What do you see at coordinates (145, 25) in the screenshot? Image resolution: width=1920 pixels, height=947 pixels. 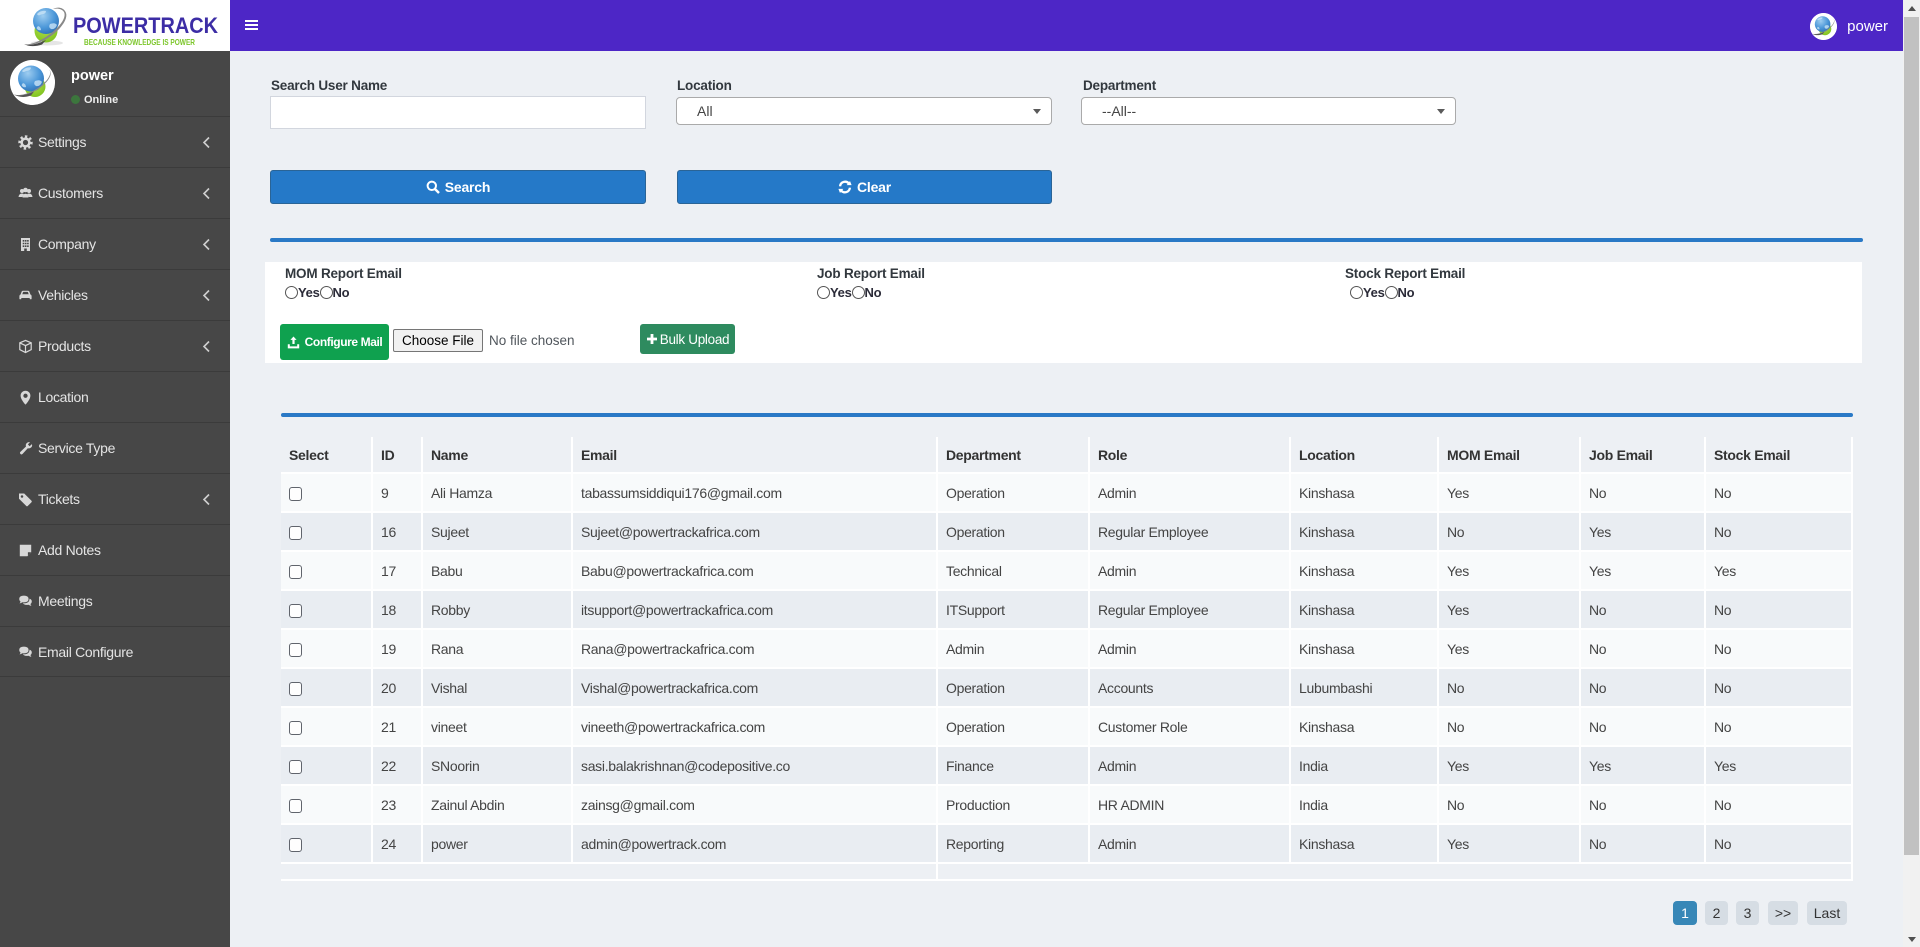 I see `svg-text: POWERTRACK` at bounding box center [145, 25].